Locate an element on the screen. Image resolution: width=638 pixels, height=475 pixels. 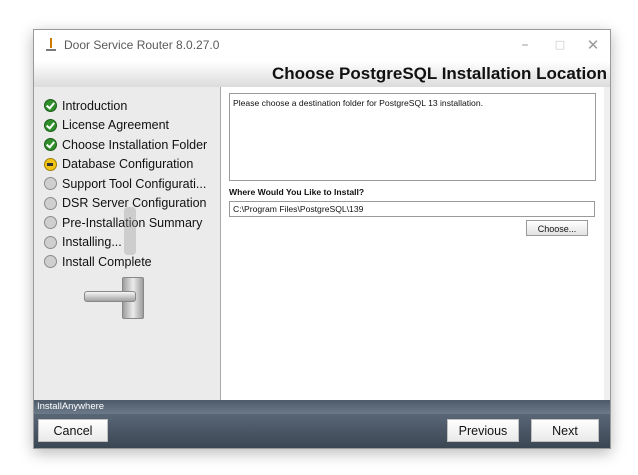
install-location-label: Where Would You Like to Install? is located at coordinates (297, 192).